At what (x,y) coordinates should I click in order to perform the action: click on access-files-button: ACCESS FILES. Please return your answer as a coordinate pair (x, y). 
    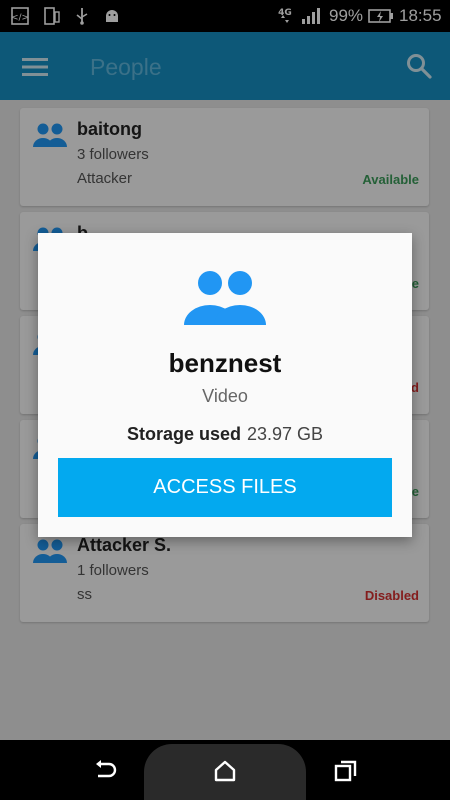
    Looking at the image, I should click on (225, 487).